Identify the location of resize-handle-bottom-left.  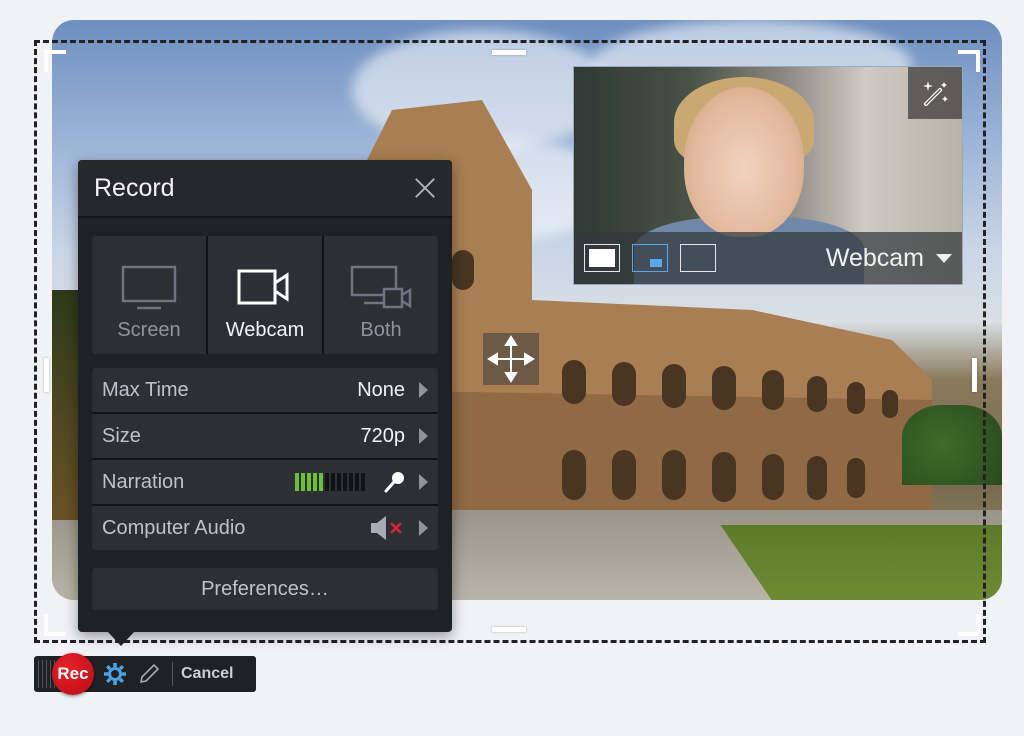
(55, 625).